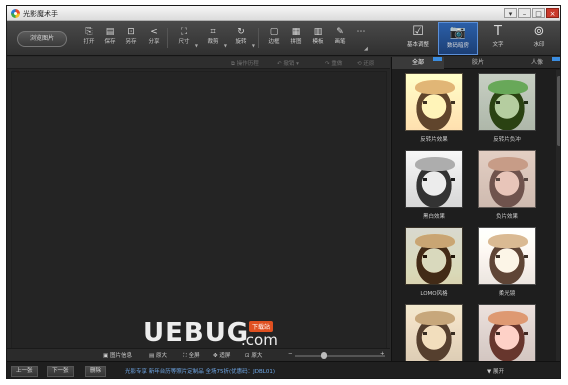 The width and height of the screenshot is (568, 385). I want to click on tab-all: 全部, so click(418, 63).